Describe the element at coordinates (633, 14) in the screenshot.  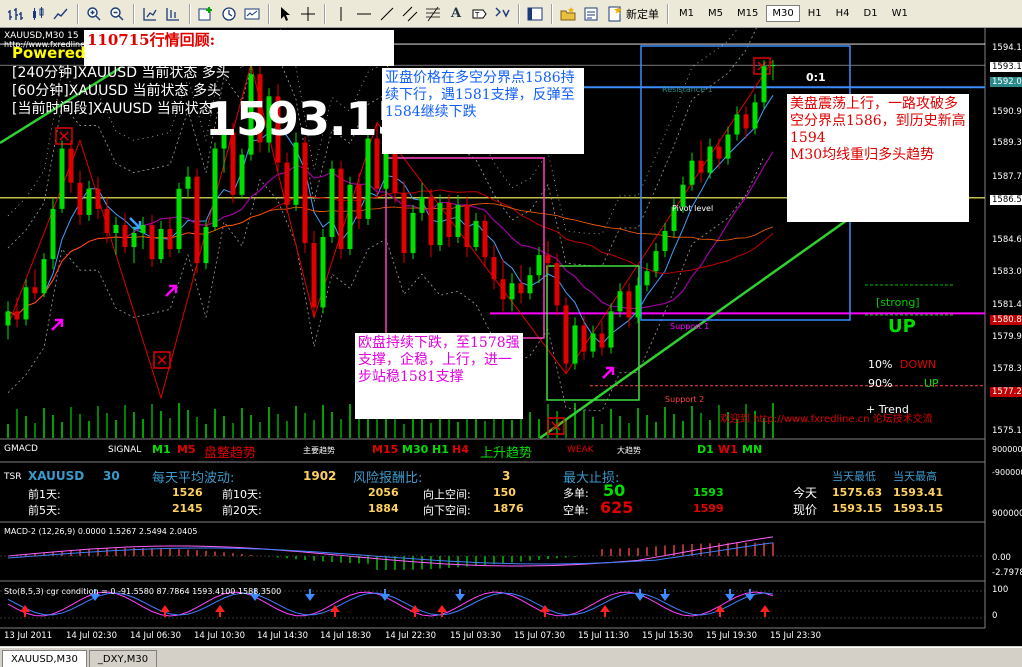
I see `new-order-button: 新定单` at that location.